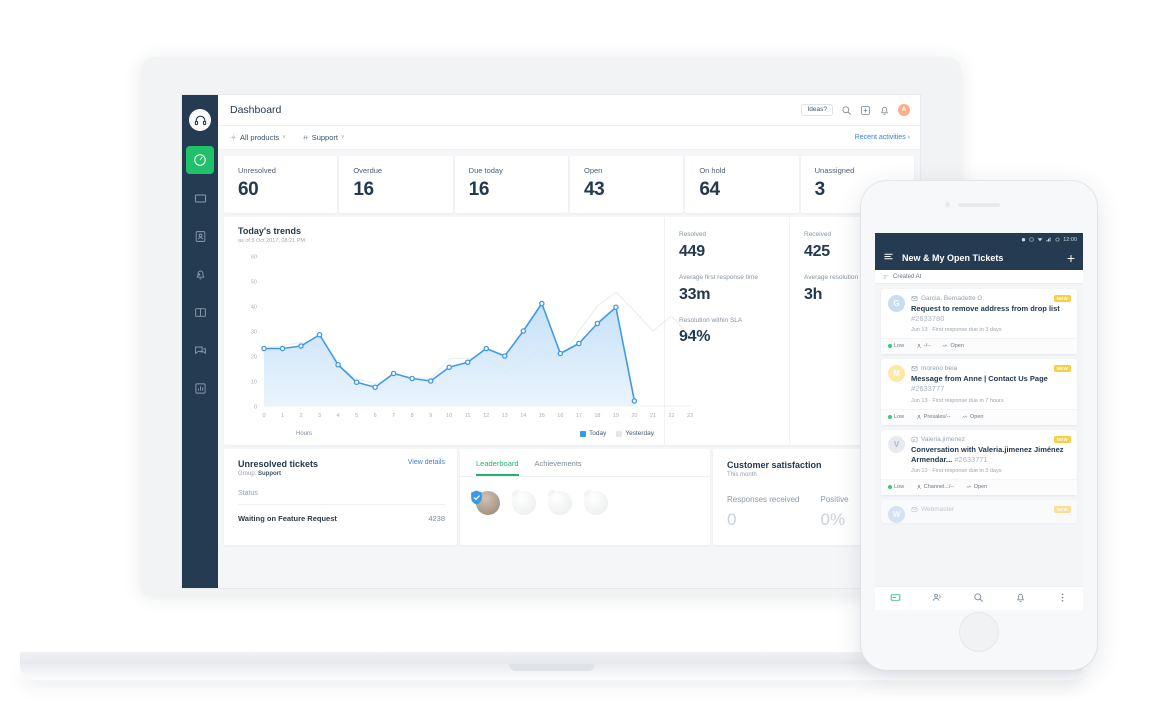 The image size is (1160, 725). I want to click on app-sidebar, so click(200, 341).